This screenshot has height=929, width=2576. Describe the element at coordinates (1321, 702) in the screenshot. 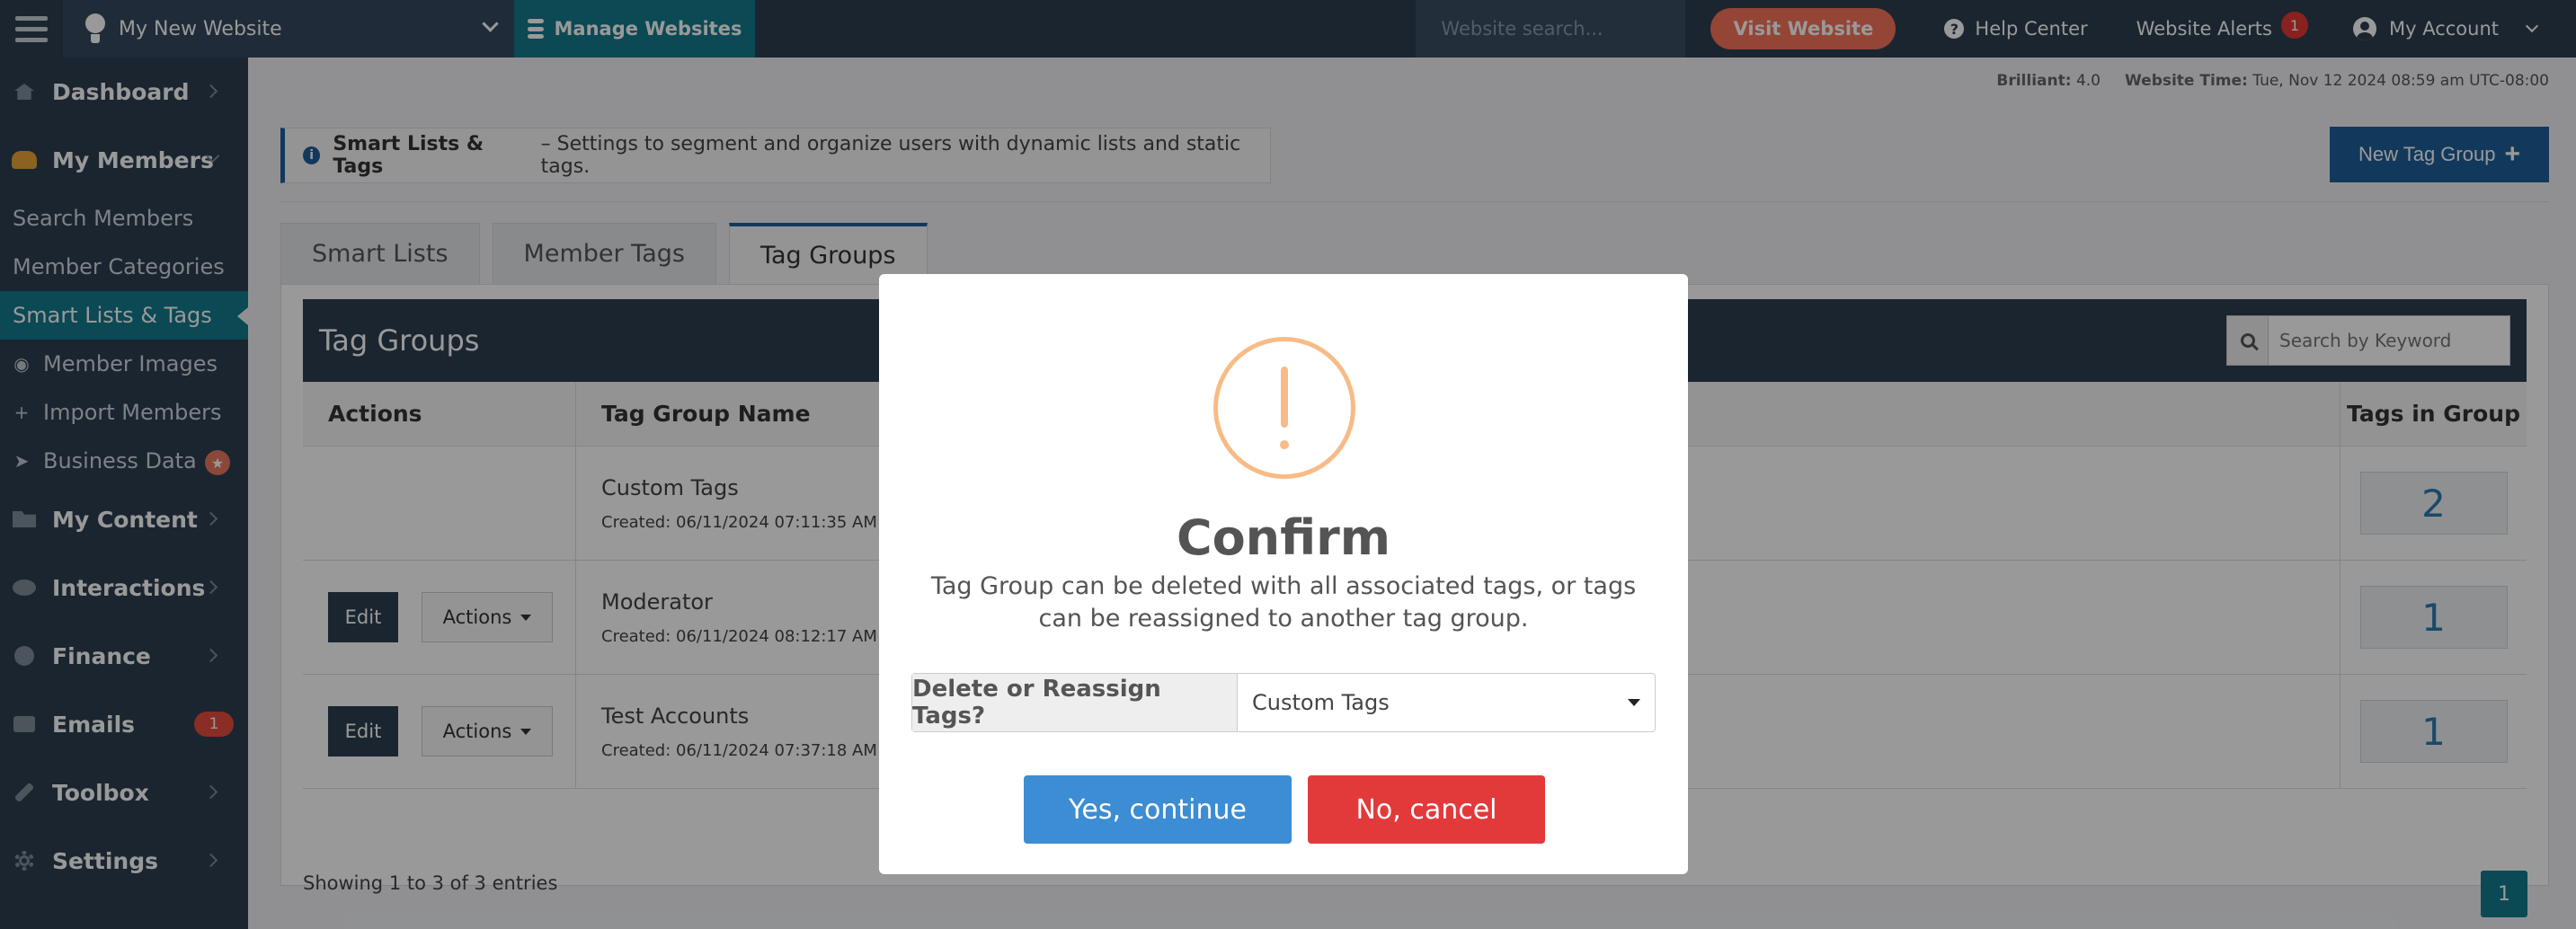

I see `reassign-select-value: Custom Tags` at that location.